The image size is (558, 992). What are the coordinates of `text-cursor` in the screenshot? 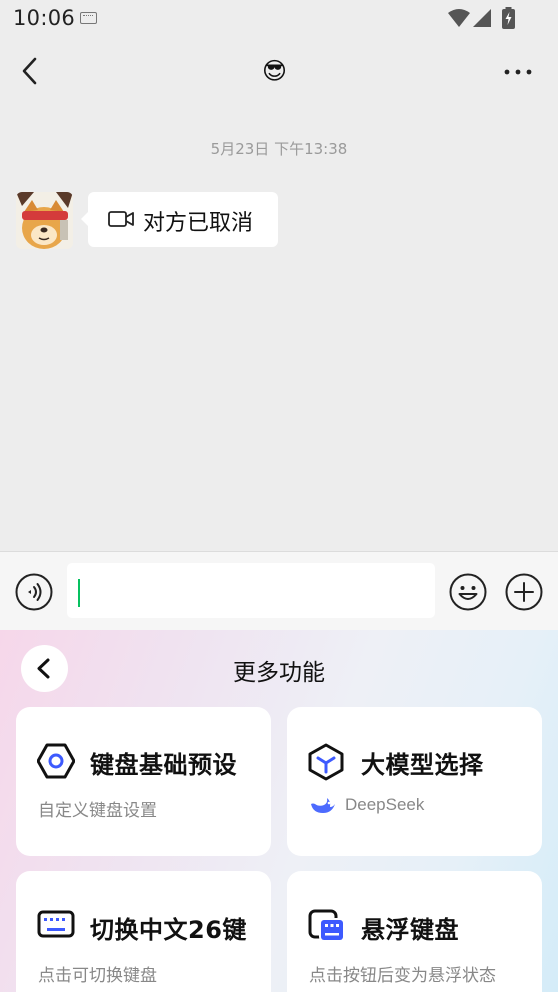 It's located at (79, 593).